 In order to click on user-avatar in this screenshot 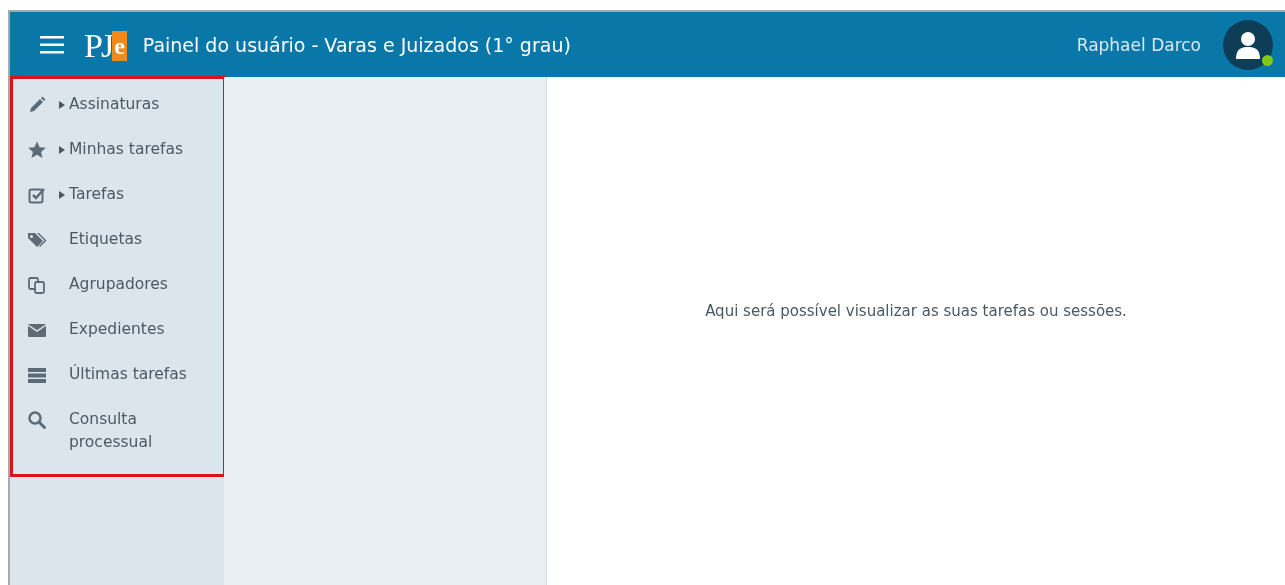, I will do `click(1248, 44)`.